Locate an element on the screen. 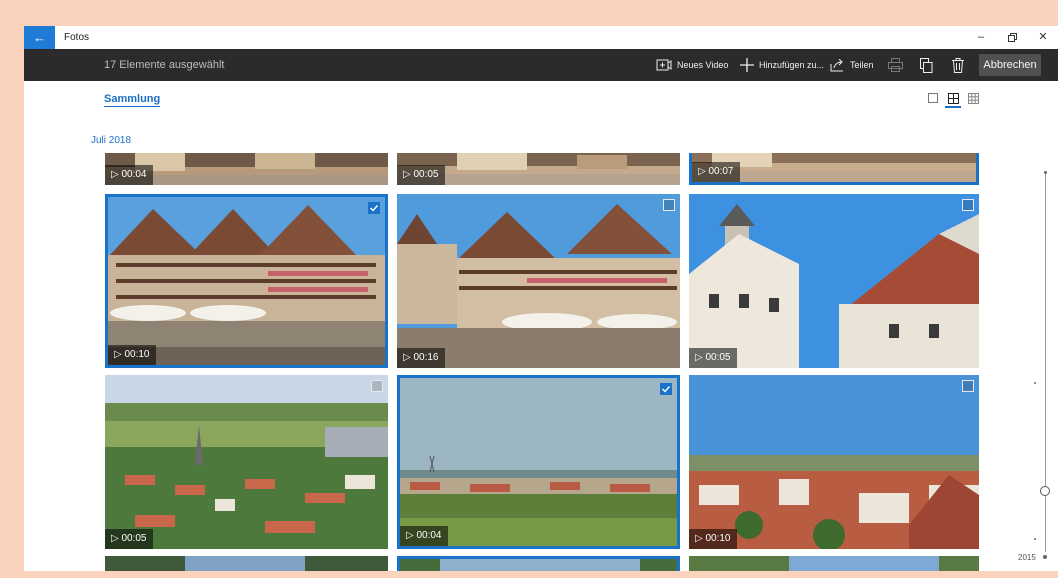 The width and height of the screenshot is (1058, 578). timeline-year-label: 2015 is located at coordinates (1027, 557).